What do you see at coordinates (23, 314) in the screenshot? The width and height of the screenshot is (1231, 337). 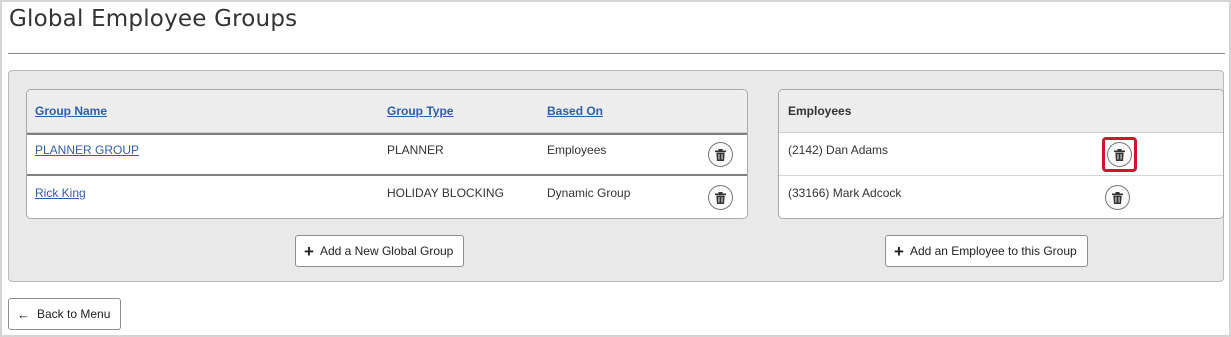 I see `arrow-left-icon: ←` at bounding box center [23, 314].